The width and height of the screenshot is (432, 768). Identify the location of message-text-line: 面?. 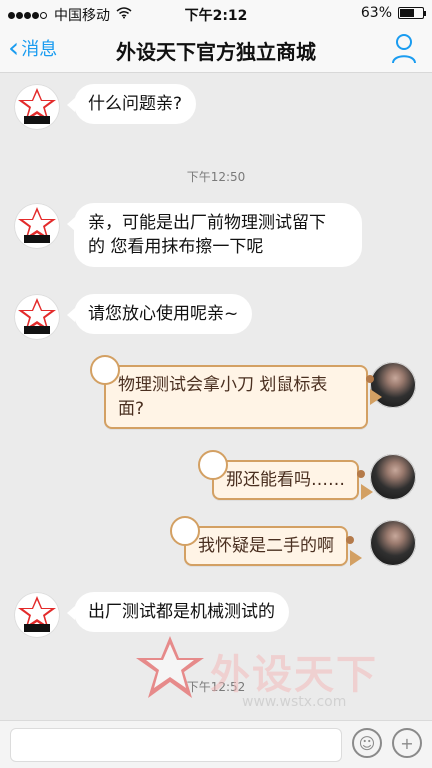
(131, 409).